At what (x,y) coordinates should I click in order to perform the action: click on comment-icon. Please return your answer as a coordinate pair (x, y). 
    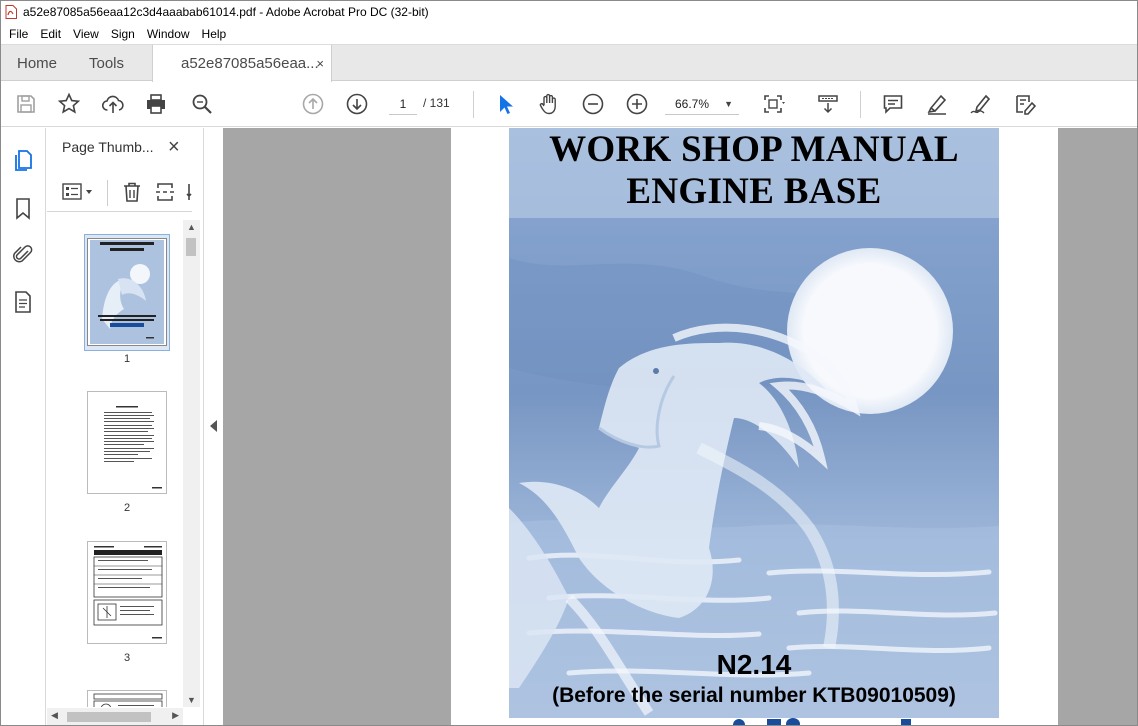
    Looking at the image, I should click on (893, 104).